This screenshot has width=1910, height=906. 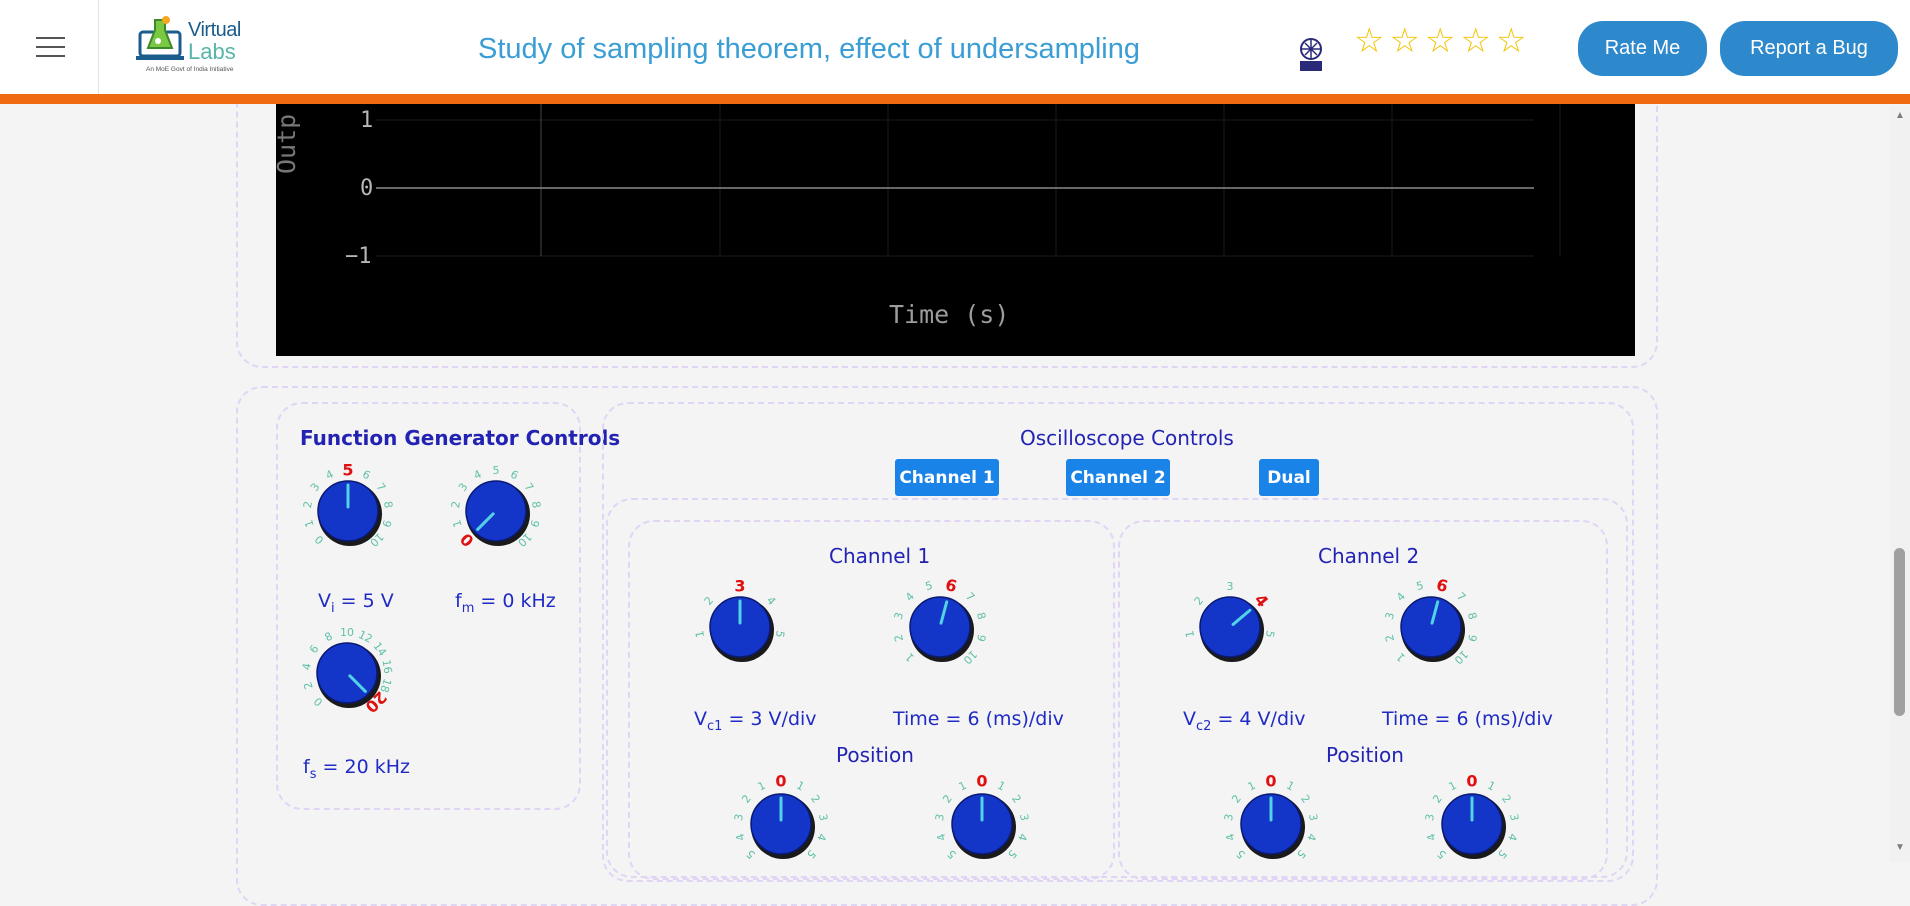 What do you see at coordinates (356, 769) in the screenshot?
I see `fs-readout: fs = 20 kHz` at bounding box center [356, 769].